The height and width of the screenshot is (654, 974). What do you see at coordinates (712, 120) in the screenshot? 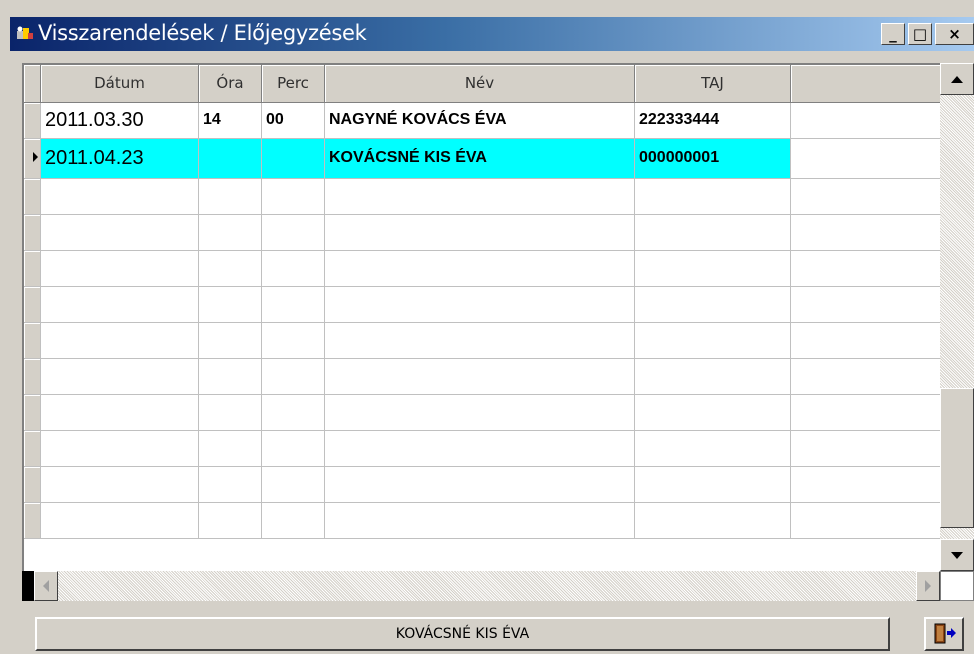
I see `cell-taj: 222333444` at bounding box center [712, 120].